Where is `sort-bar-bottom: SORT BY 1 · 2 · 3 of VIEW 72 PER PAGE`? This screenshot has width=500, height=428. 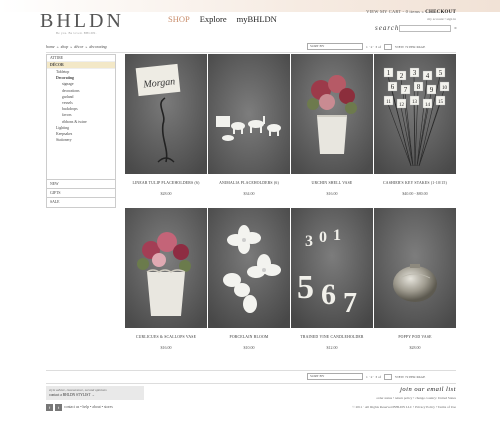 sort-bar-bottom: SORT BY 1 · 2 · 3 of VIEW 72 PER PAGE is located at coordinates (366, 376).